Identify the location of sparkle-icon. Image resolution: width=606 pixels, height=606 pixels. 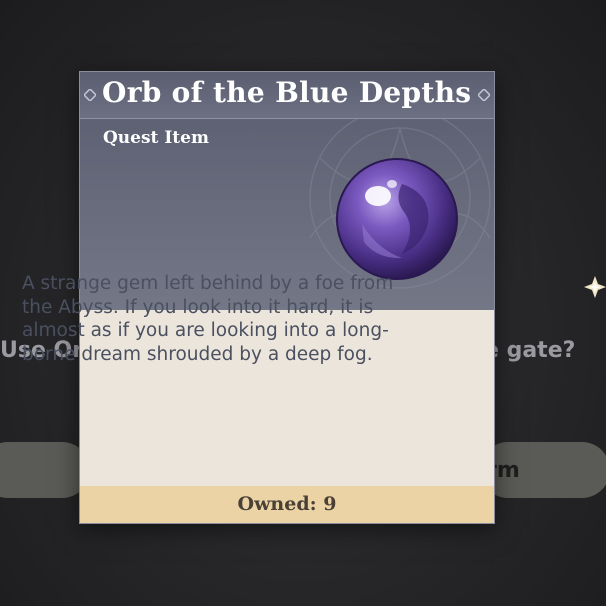
(595, 287).